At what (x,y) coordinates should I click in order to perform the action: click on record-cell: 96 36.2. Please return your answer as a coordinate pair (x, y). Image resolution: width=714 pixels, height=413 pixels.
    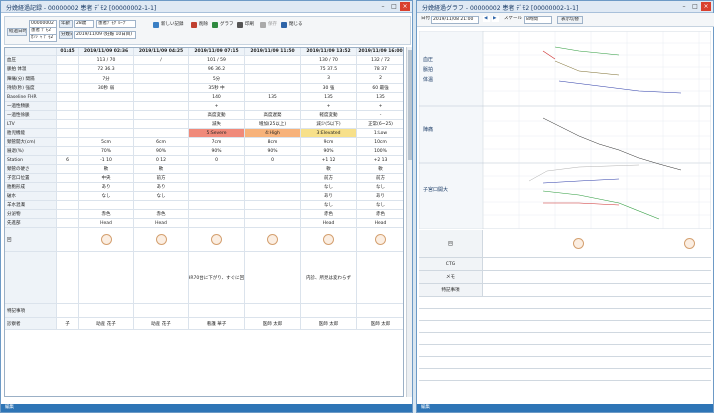
    Looking at the image, I should click on (217, 69).